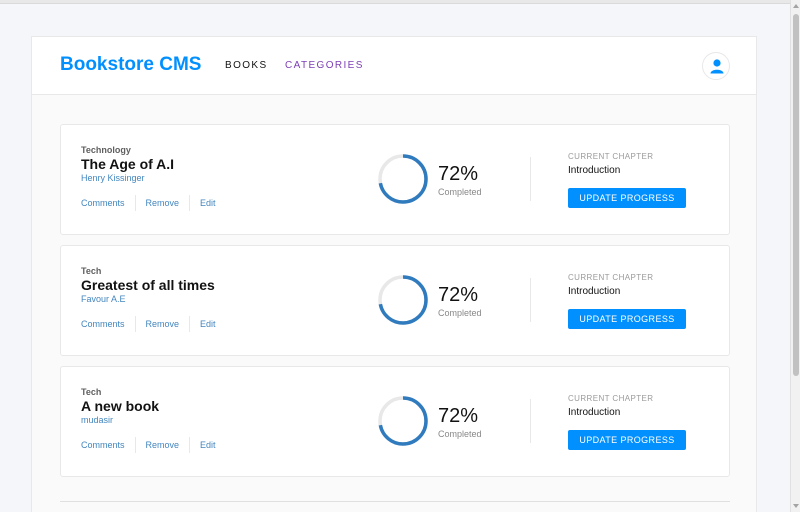 This screenshot has width=800, height=512. What do you see at coordinates (130, 65) in the screenshot?
I see `brand-logo: Bookstore CMS` at bounding box center [130, 65].